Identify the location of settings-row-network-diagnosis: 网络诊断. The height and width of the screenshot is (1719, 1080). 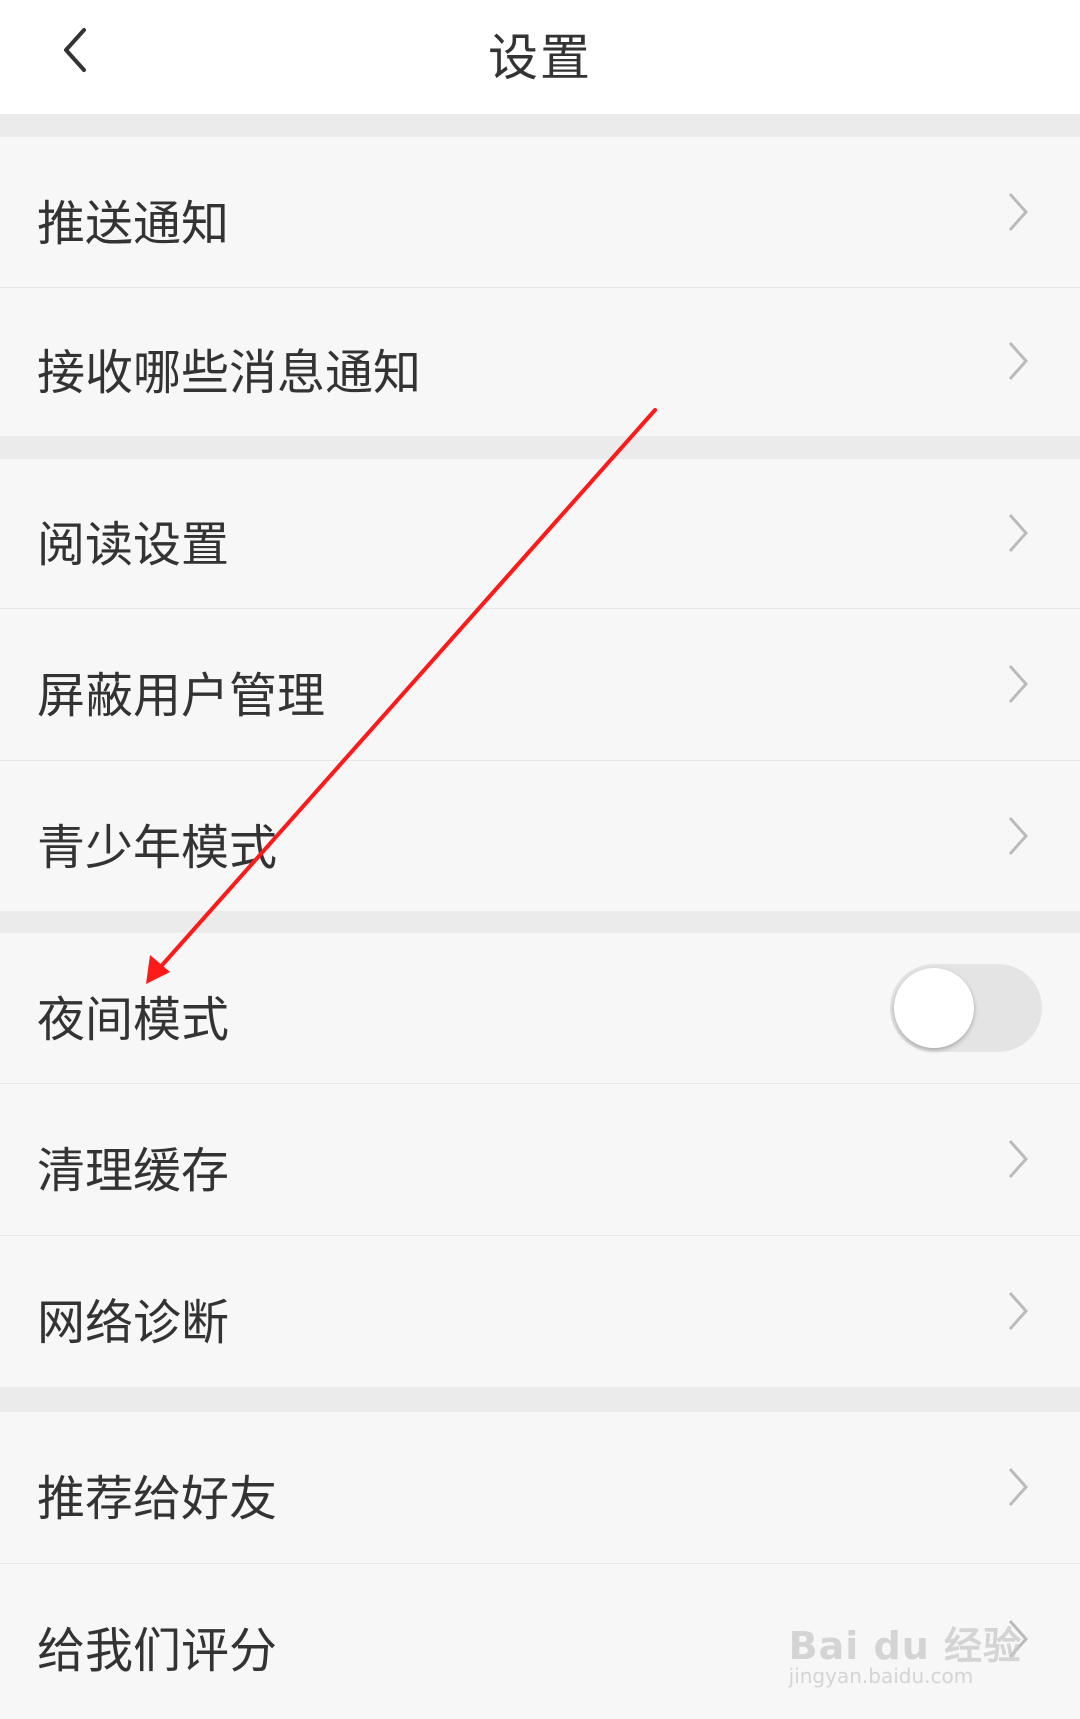
(540, 1311).